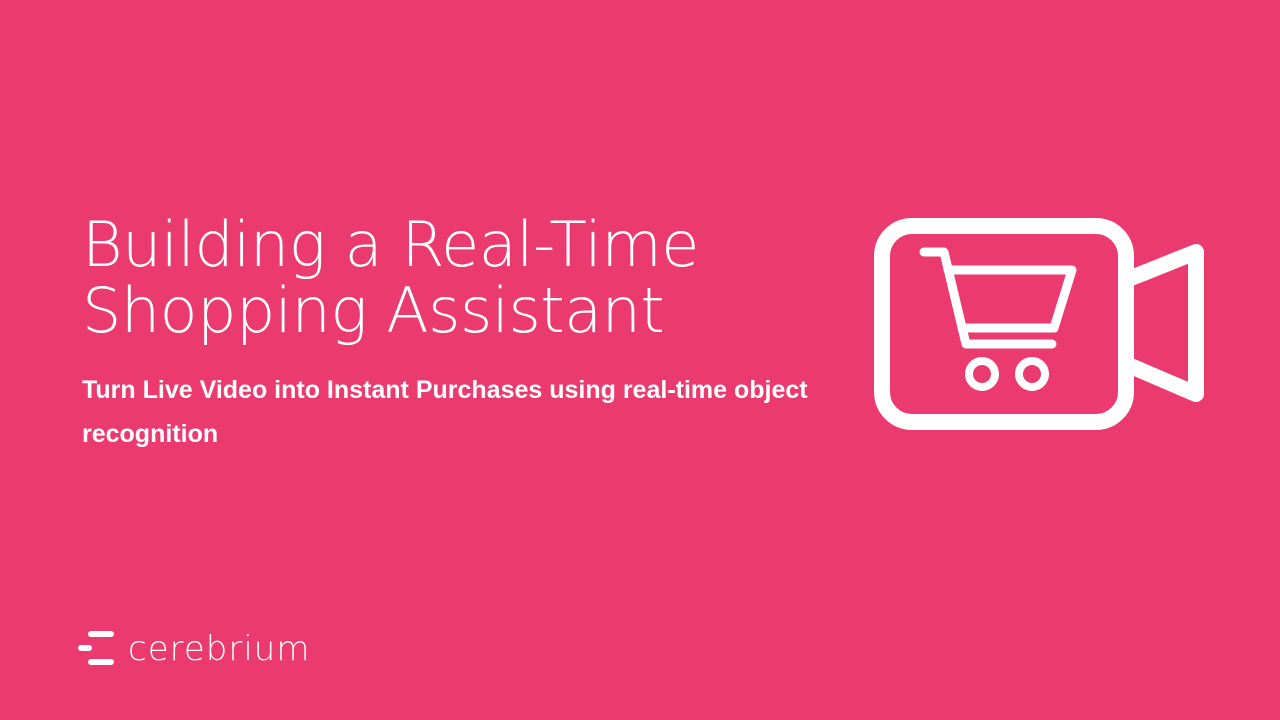  I want to click on cart-wheel-left-shape, so click(982, 374).